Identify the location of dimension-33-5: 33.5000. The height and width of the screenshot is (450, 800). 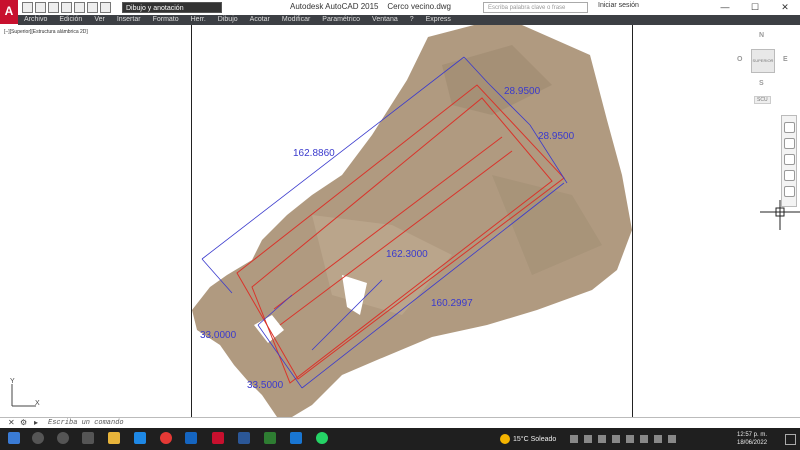
(265, 385).